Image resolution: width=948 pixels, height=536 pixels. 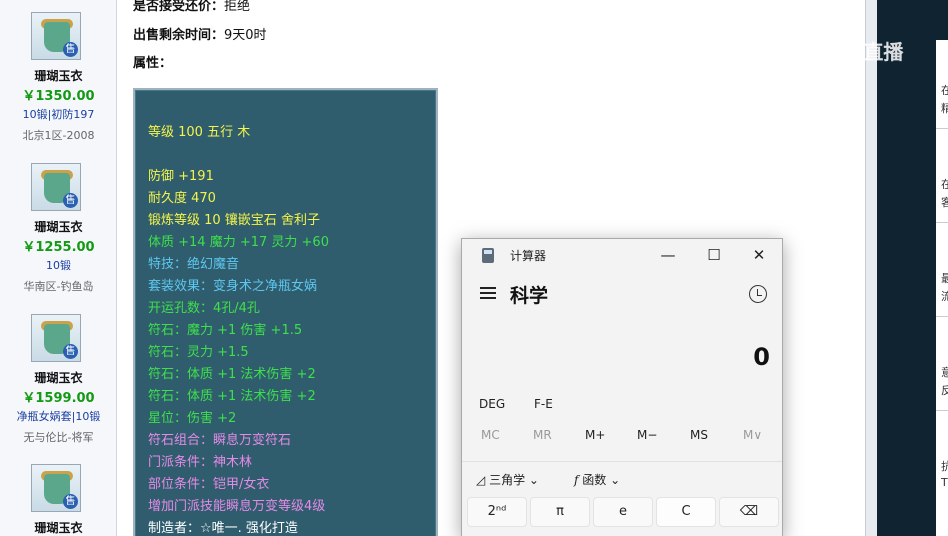 I want to click on attr-line: 特技：绝幻魔音, so click(x=194, y=264).